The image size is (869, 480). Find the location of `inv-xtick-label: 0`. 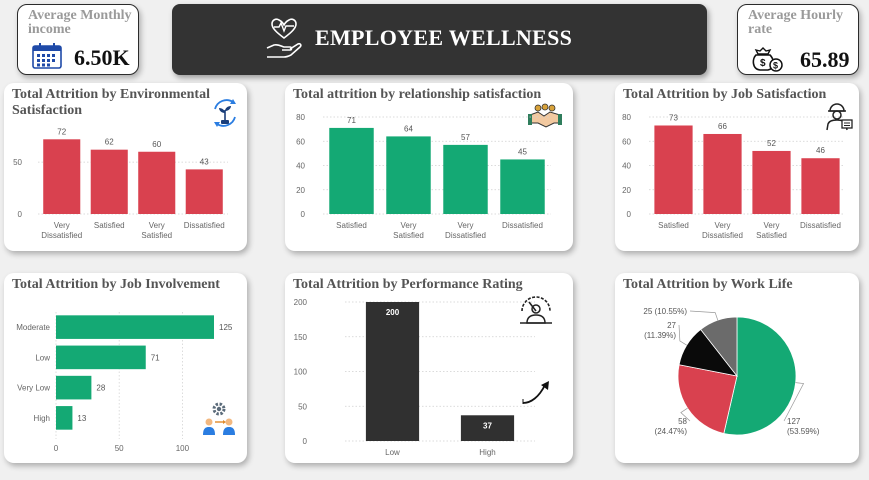

inv-xtick-label: 0 is located at coordinates (56, 448).